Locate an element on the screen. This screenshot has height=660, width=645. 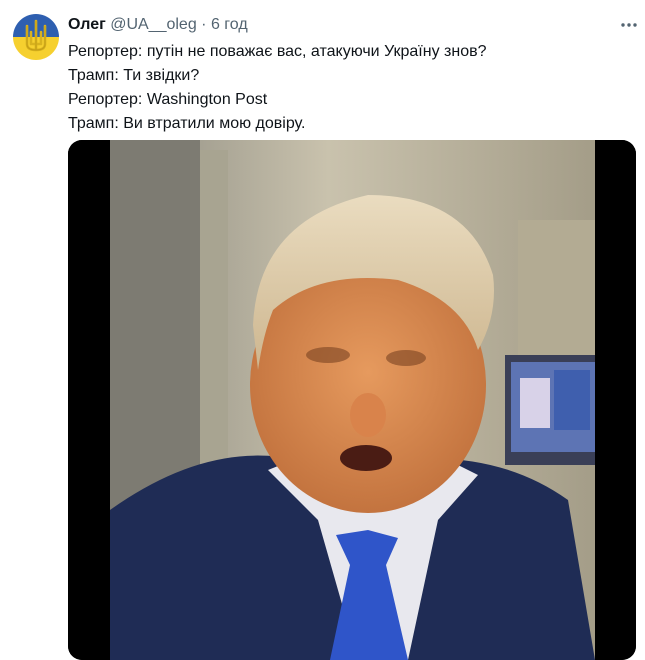
avatar is located at coordinates (36, 37).